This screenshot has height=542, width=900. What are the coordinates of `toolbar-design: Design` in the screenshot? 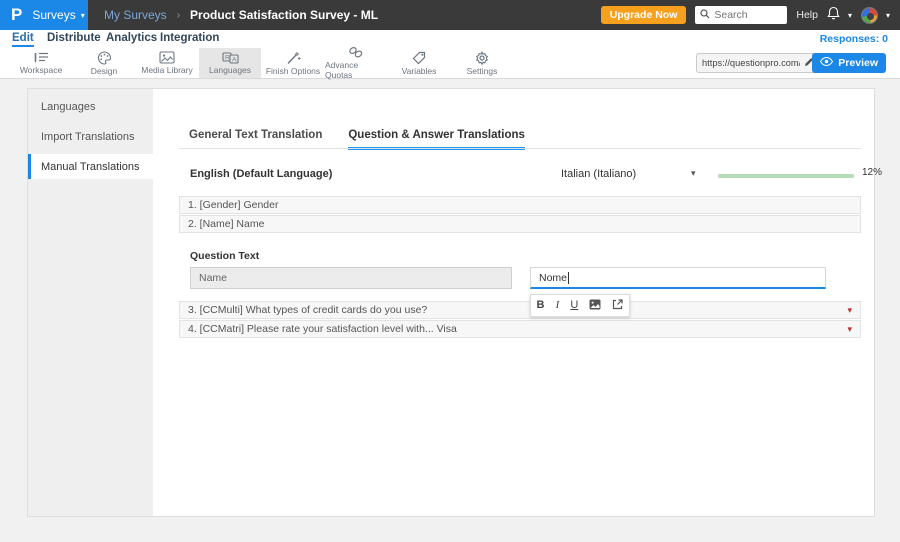 It's located at (104, 63).